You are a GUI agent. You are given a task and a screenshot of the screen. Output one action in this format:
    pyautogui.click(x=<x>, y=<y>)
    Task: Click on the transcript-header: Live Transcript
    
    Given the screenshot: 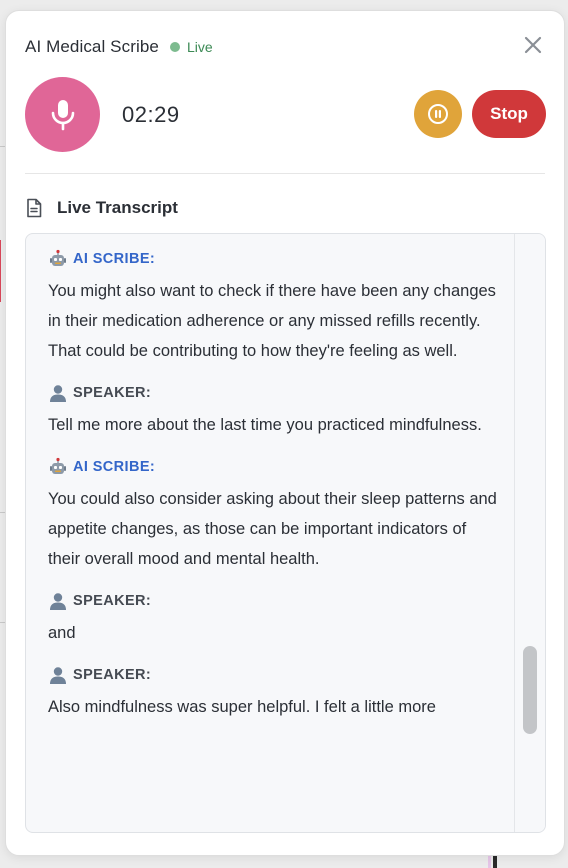 What is the action you would take?
    pyautogui.click(x=101, y=208)
    